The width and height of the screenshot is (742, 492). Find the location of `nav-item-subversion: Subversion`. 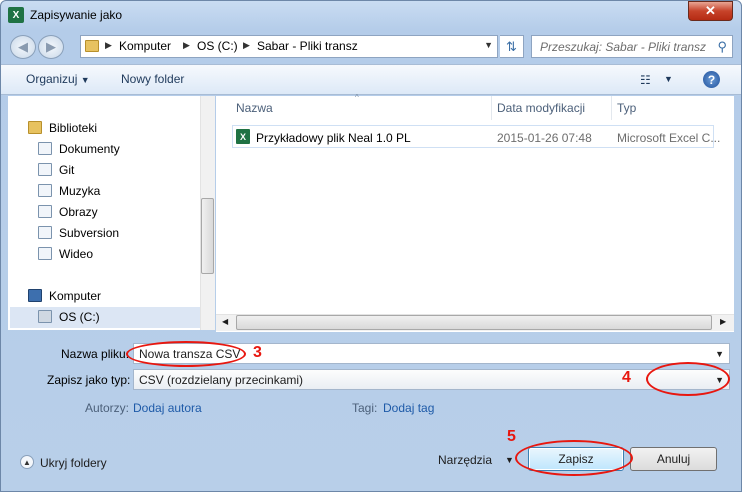

nav-item-subversion: Subversion is located at coordinates (89, 233).